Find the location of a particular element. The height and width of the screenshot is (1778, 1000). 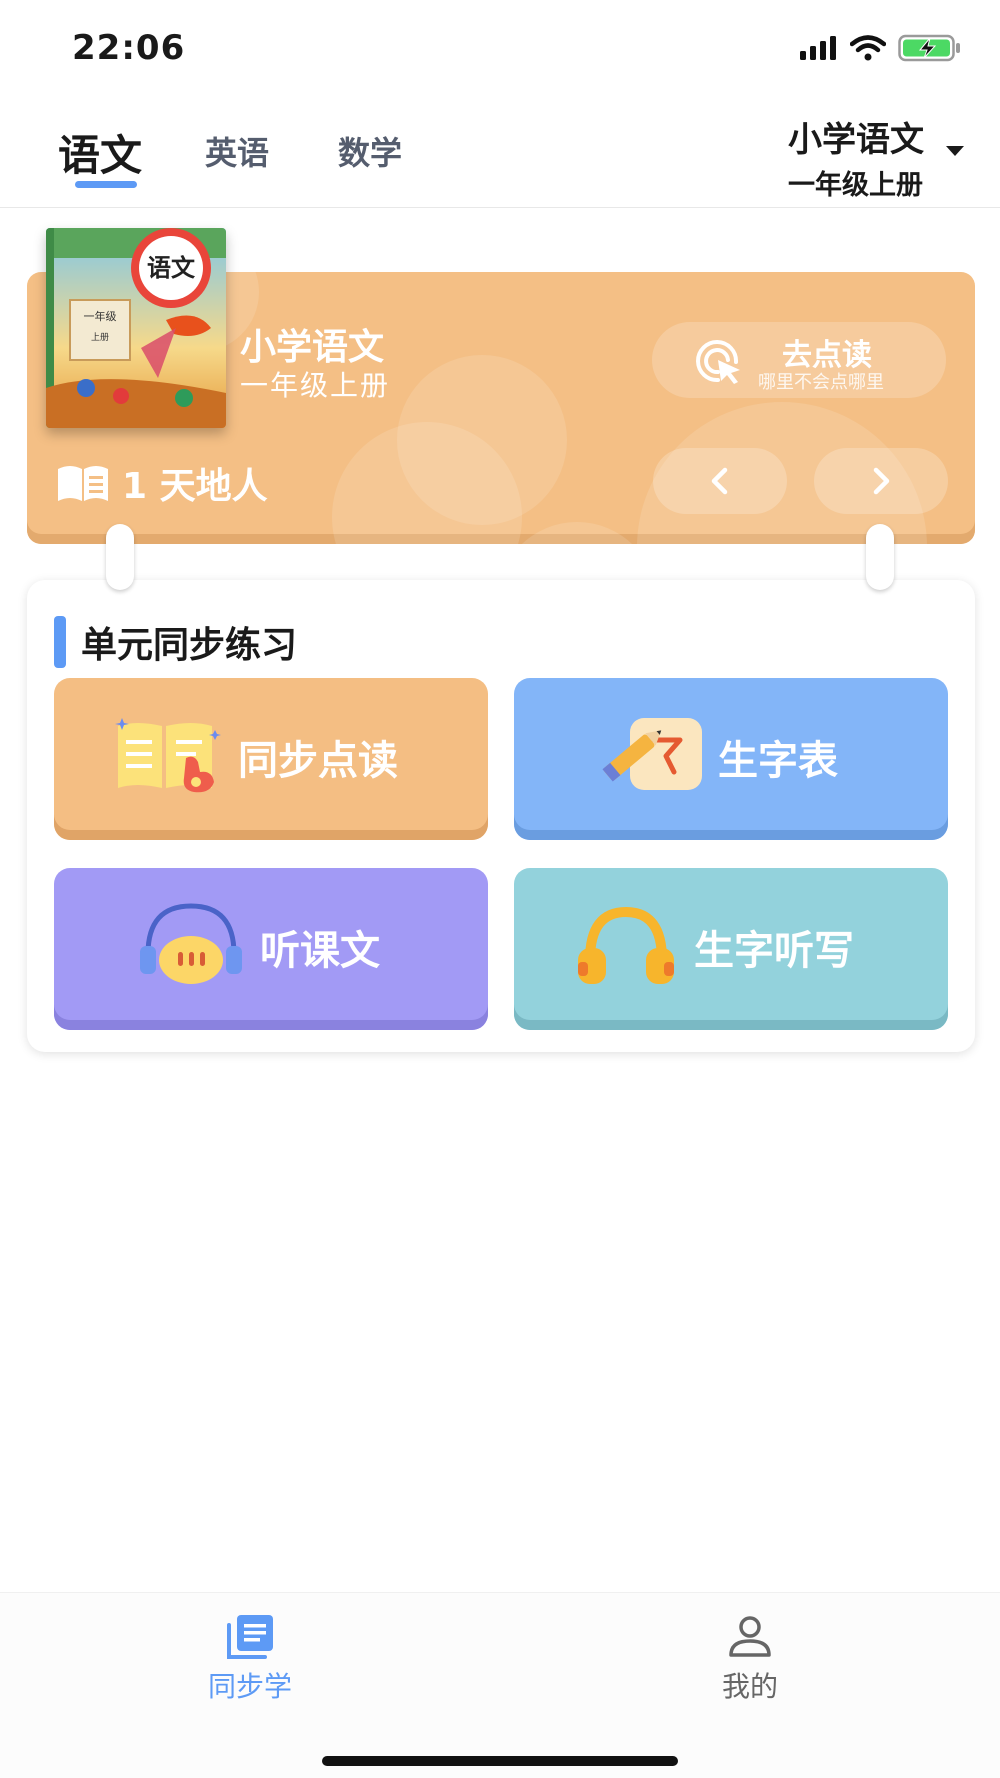

status-time: 22:06 is located at coordinates (129, 48).